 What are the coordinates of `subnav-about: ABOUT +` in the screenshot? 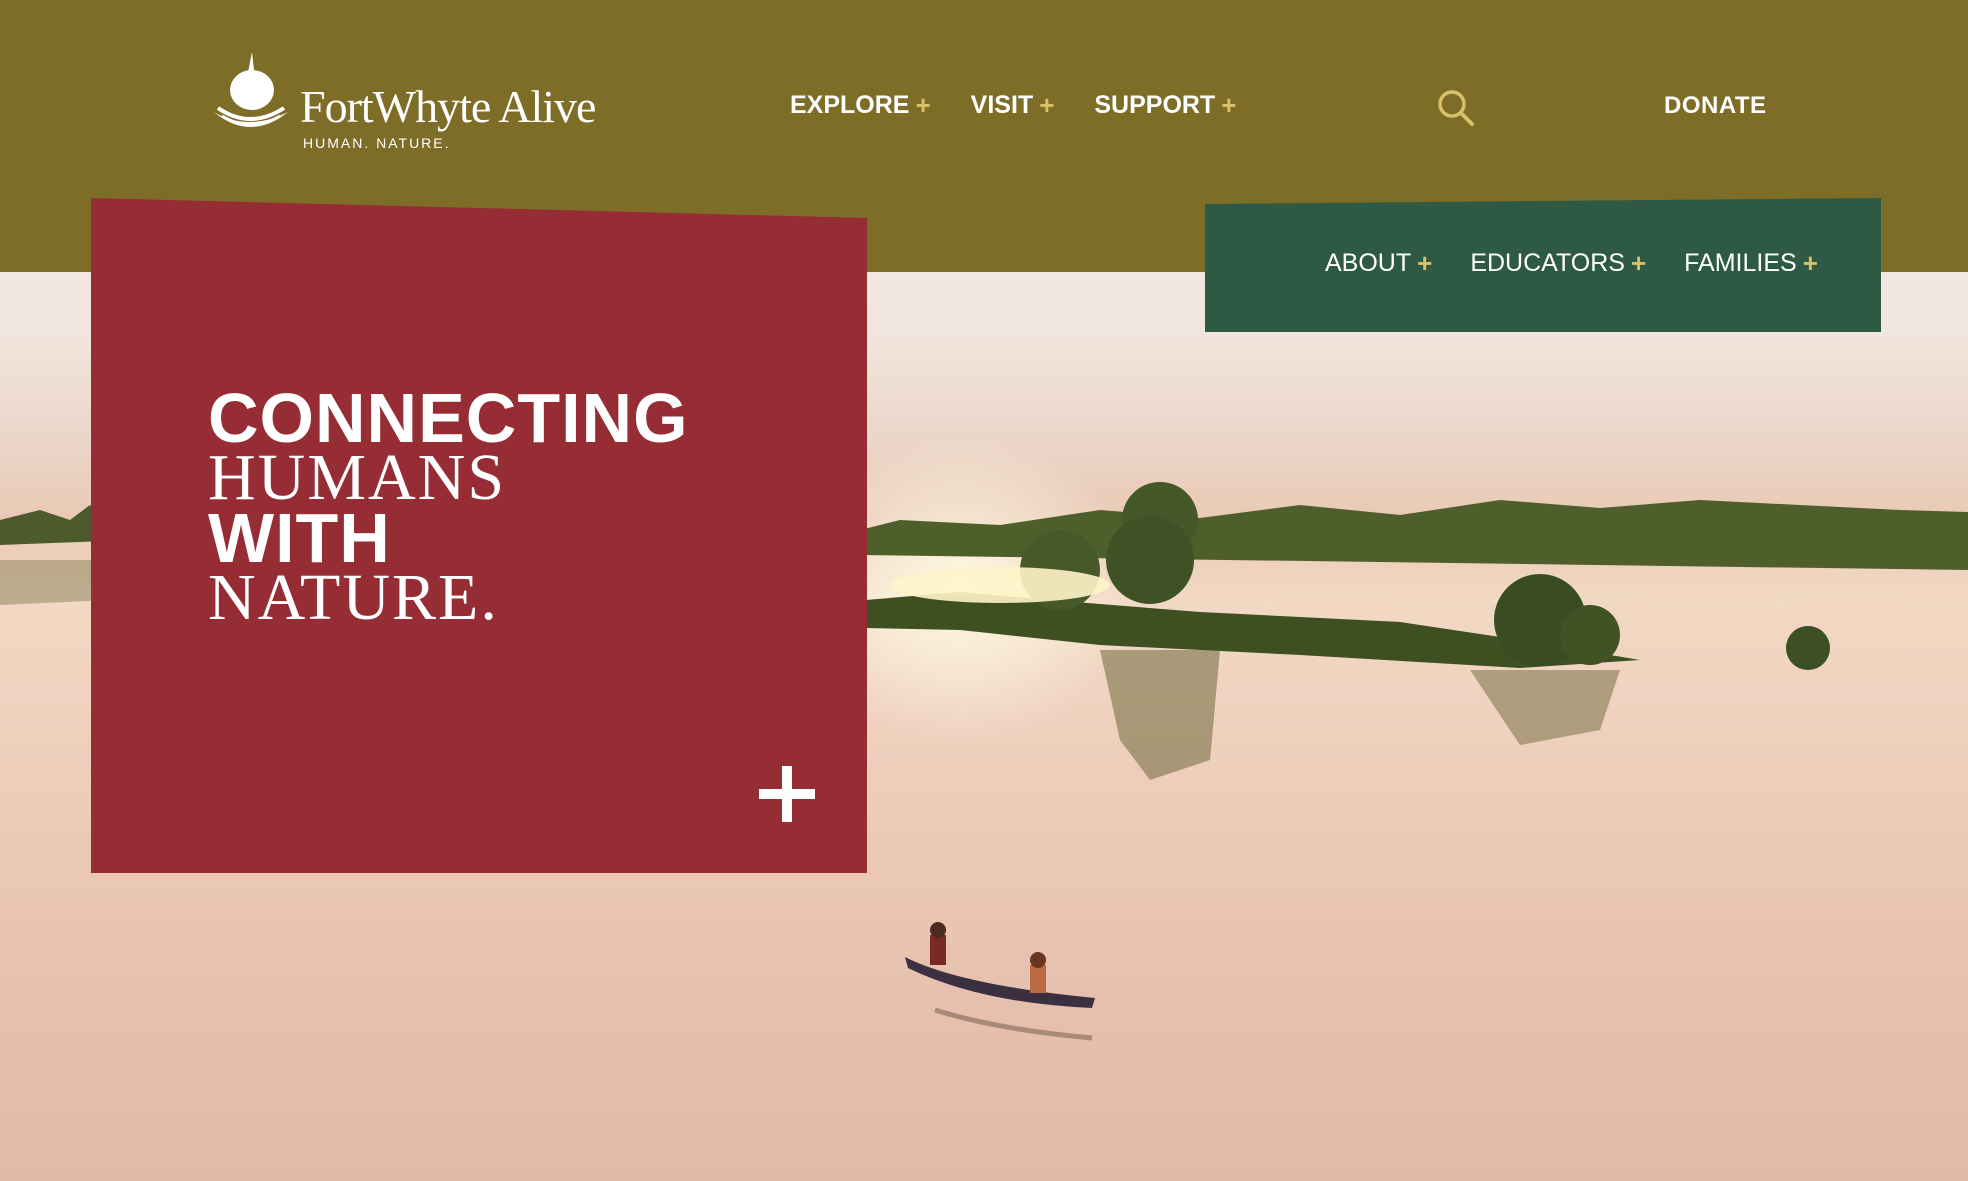 It's located at (1378, 263).